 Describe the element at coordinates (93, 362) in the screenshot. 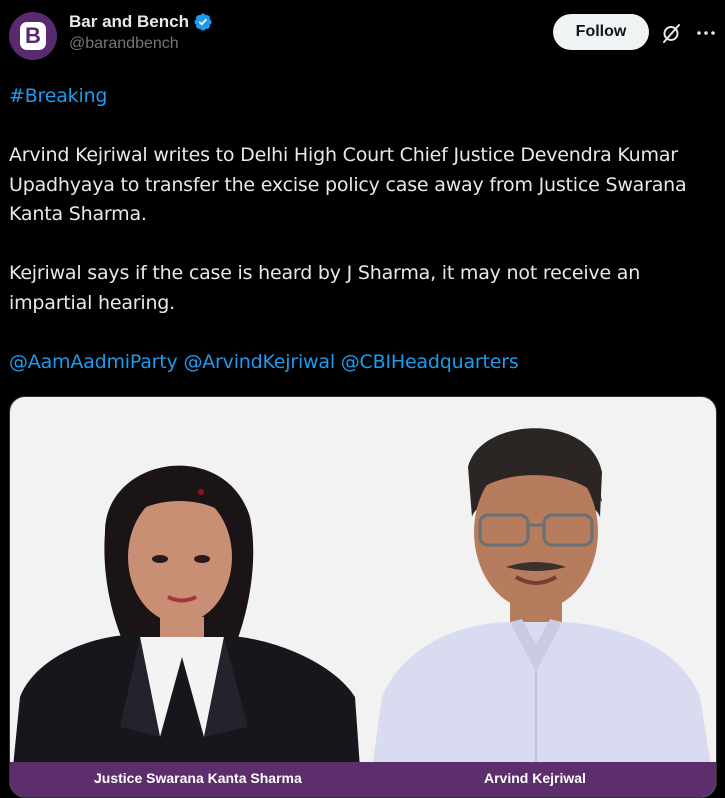

I see `mention-link: @AamAadmiParty` at that location.